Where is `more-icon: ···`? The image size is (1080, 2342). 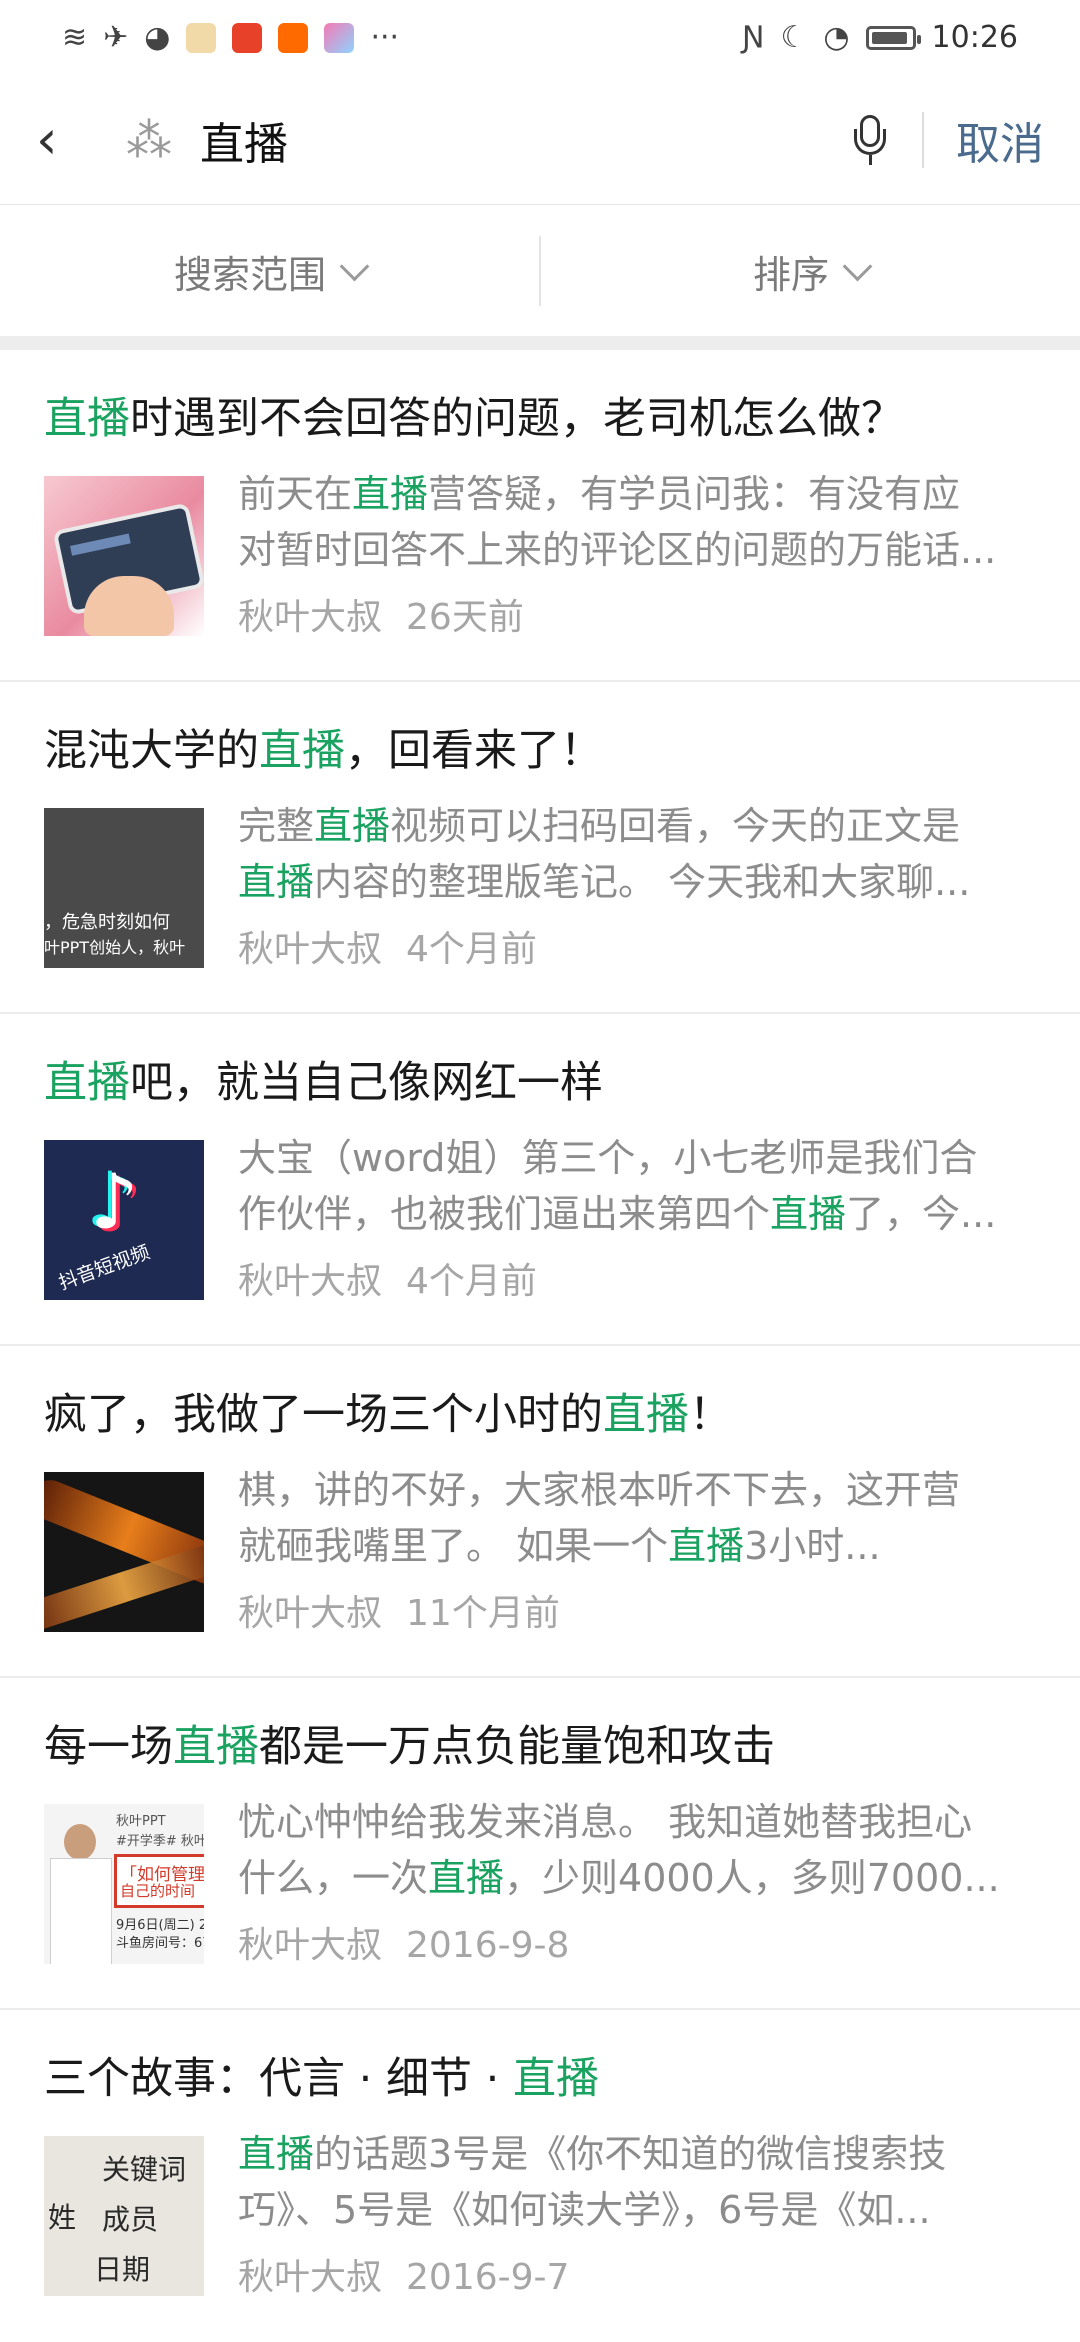 more-icon: ··· is located at coordinates (385, 37).